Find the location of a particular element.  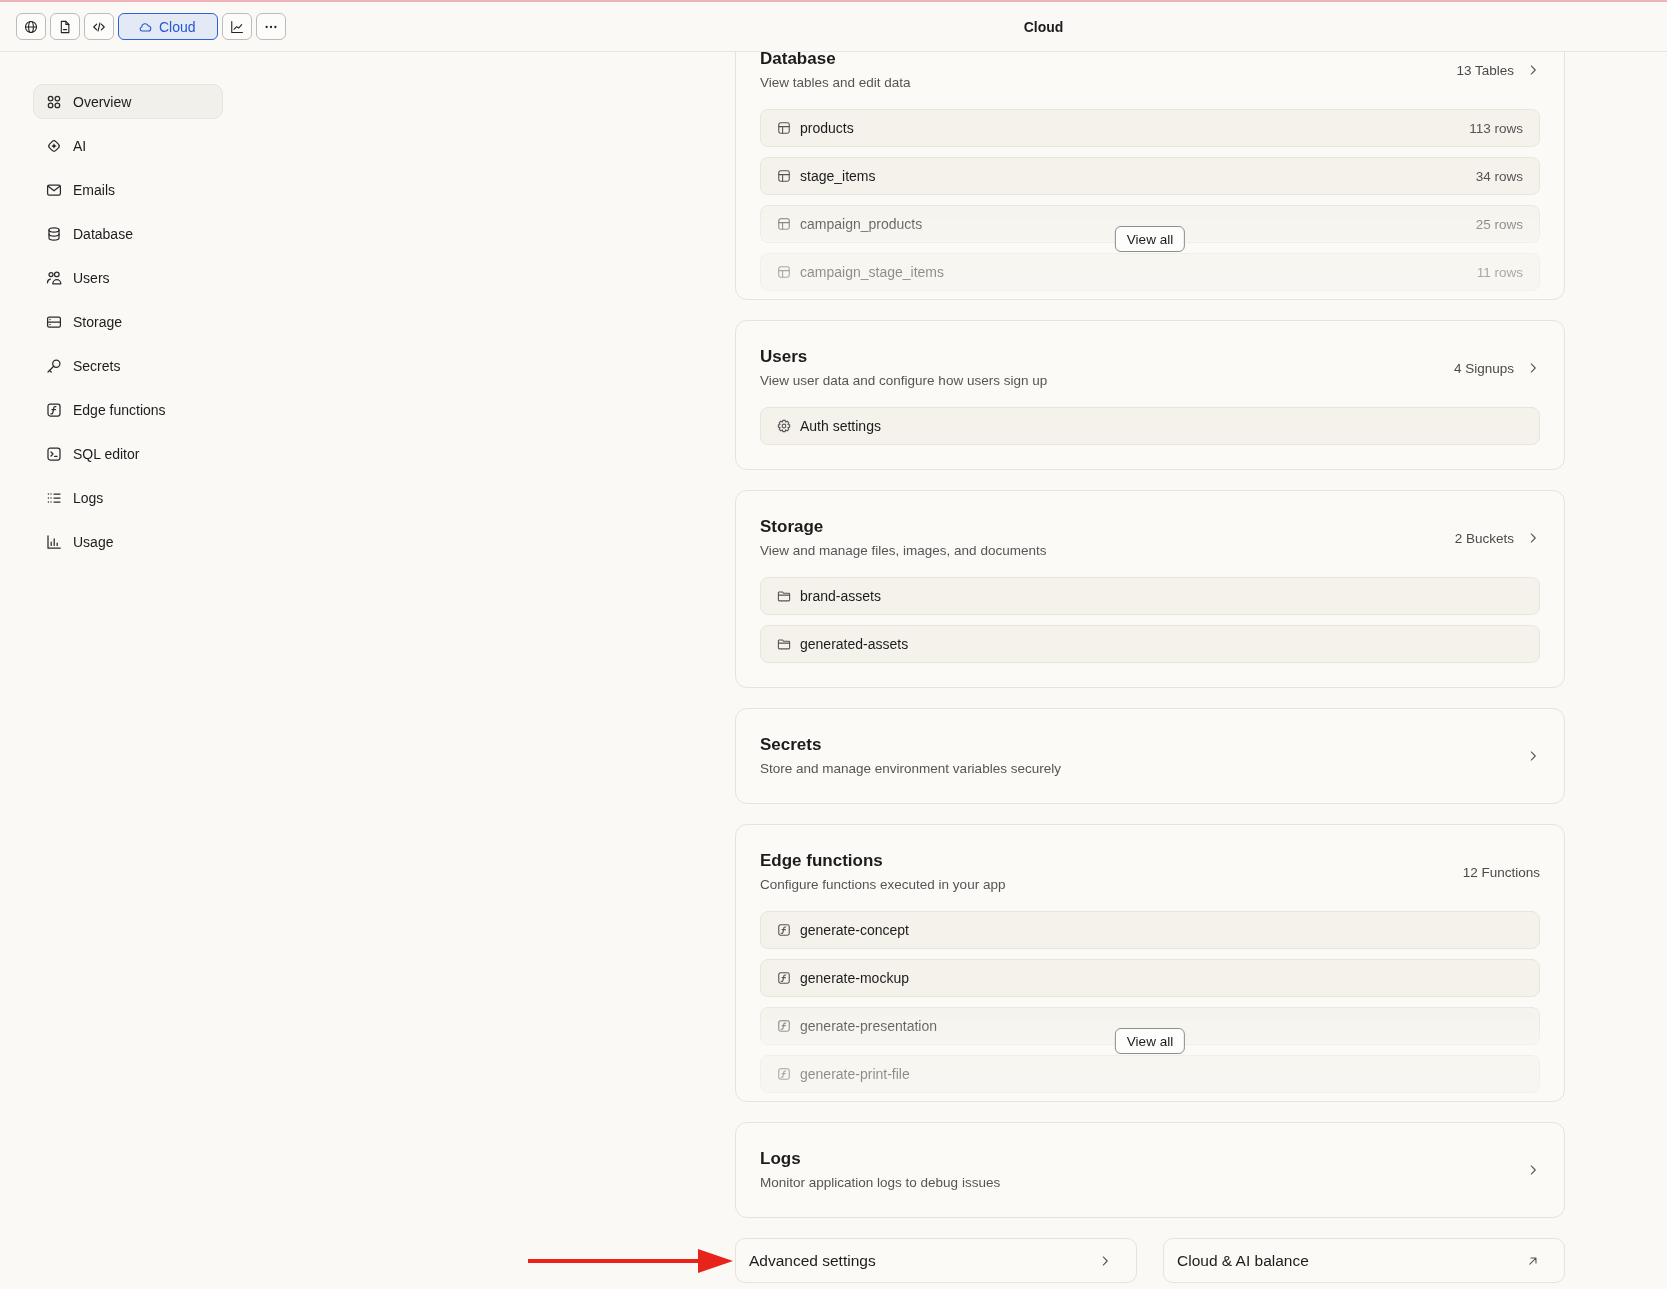

sidebar-item: Overview is located at coordinates (128, 101).